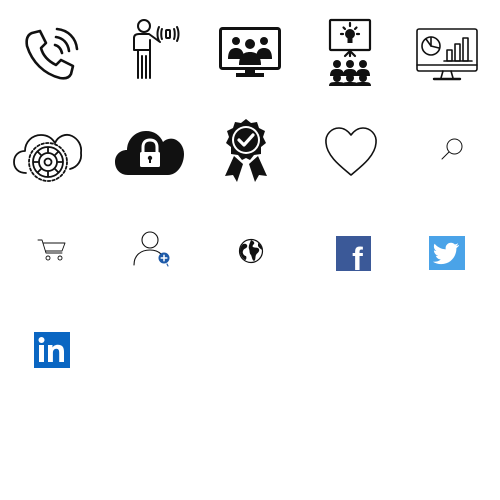 Image resolution: width=500 pixels, height=500 pixels. I want to click on cloud-settings-icon, so click(48, 156).